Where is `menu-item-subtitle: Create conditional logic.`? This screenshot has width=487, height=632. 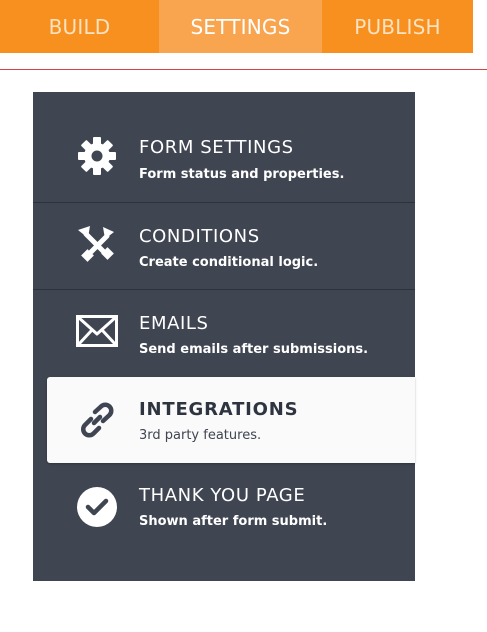 menu-item-subtitle: Create conditional logic. is located at coordinates (229, 262).